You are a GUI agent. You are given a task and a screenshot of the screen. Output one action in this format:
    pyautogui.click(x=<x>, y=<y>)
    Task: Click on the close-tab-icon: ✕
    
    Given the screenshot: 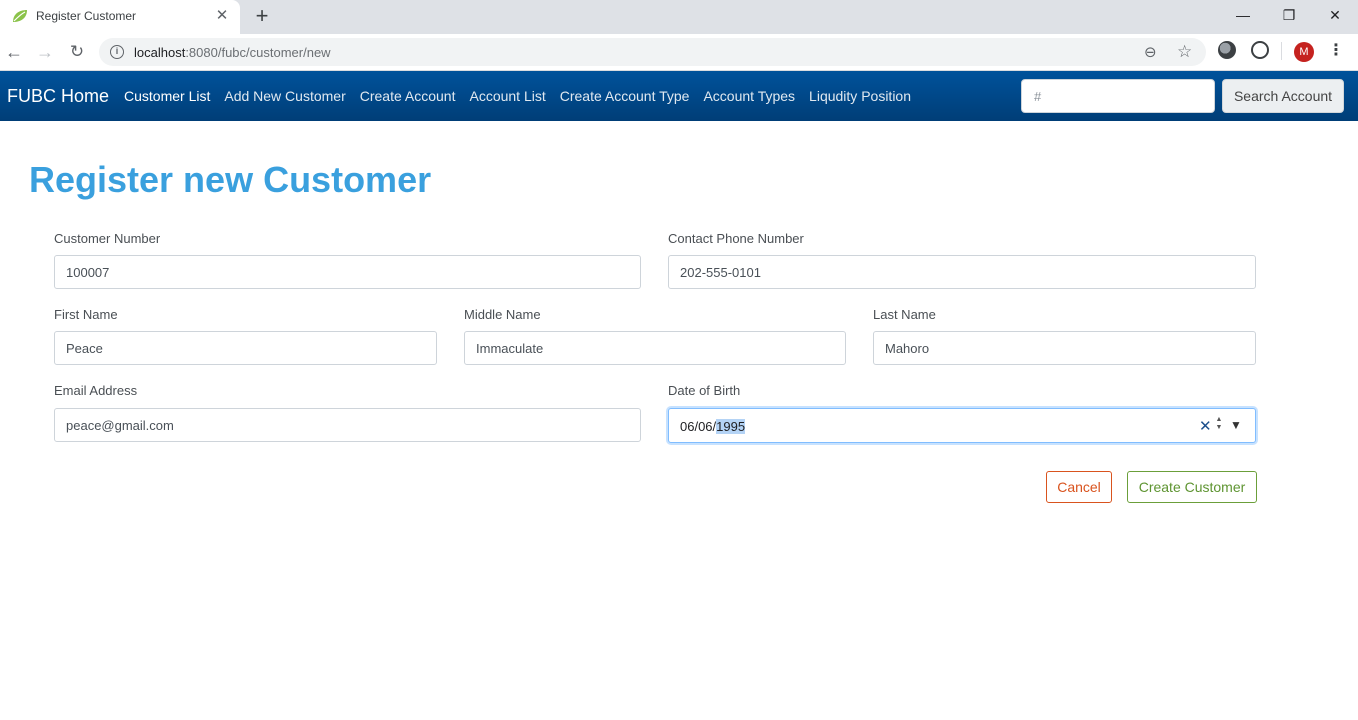 What is the action you would take?
    pyautogui.click(x=222, y=16)
    